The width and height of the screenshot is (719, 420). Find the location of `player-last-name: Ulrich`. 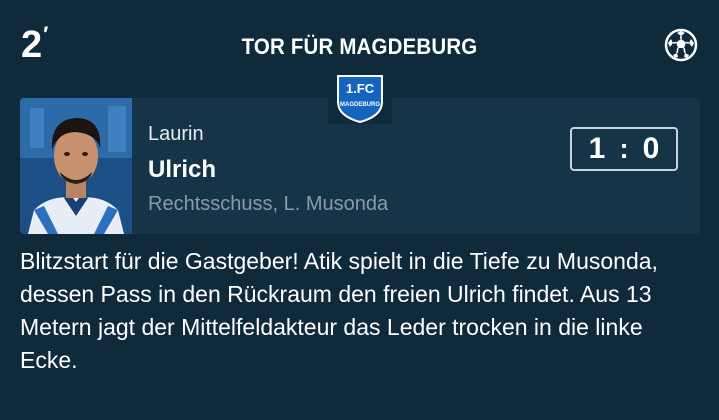

player-last-name: Ulrich is located at coordinates (182, 169).